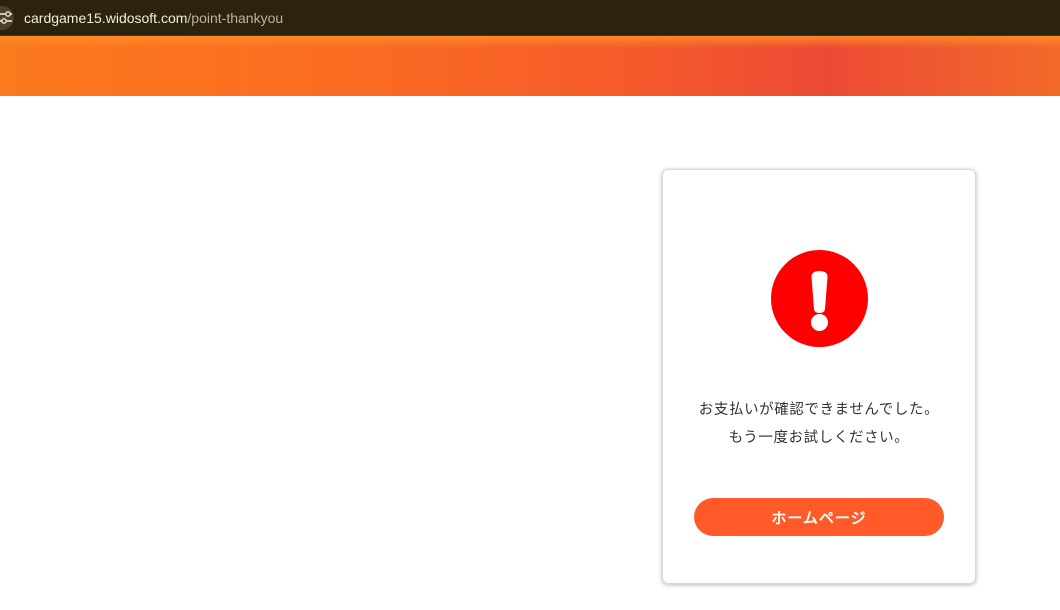 This screenshot has width=1060, height=610. Describe the element at coordinates (530, 18) in the screenshot. I see `browser-address-bar: cardgame15.widosoft.com/point-thankyou` at that location.